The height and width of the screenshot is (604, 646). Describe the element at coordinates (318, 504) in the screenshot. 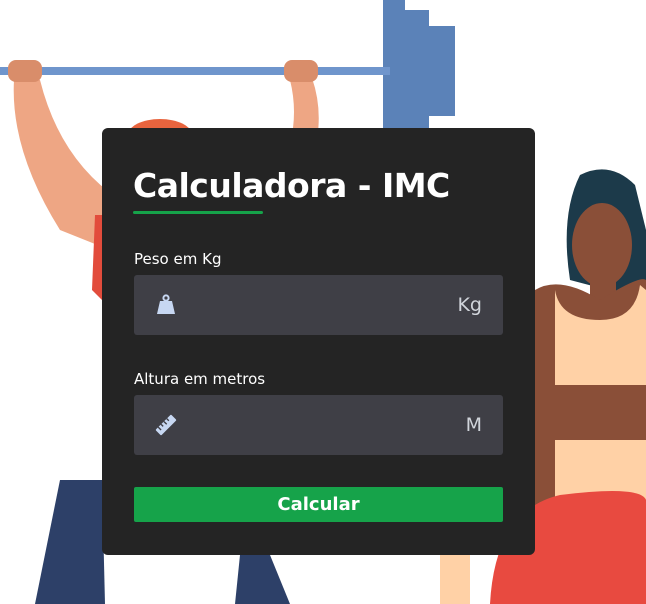

I see `calculate-button: Calcular` at that location.